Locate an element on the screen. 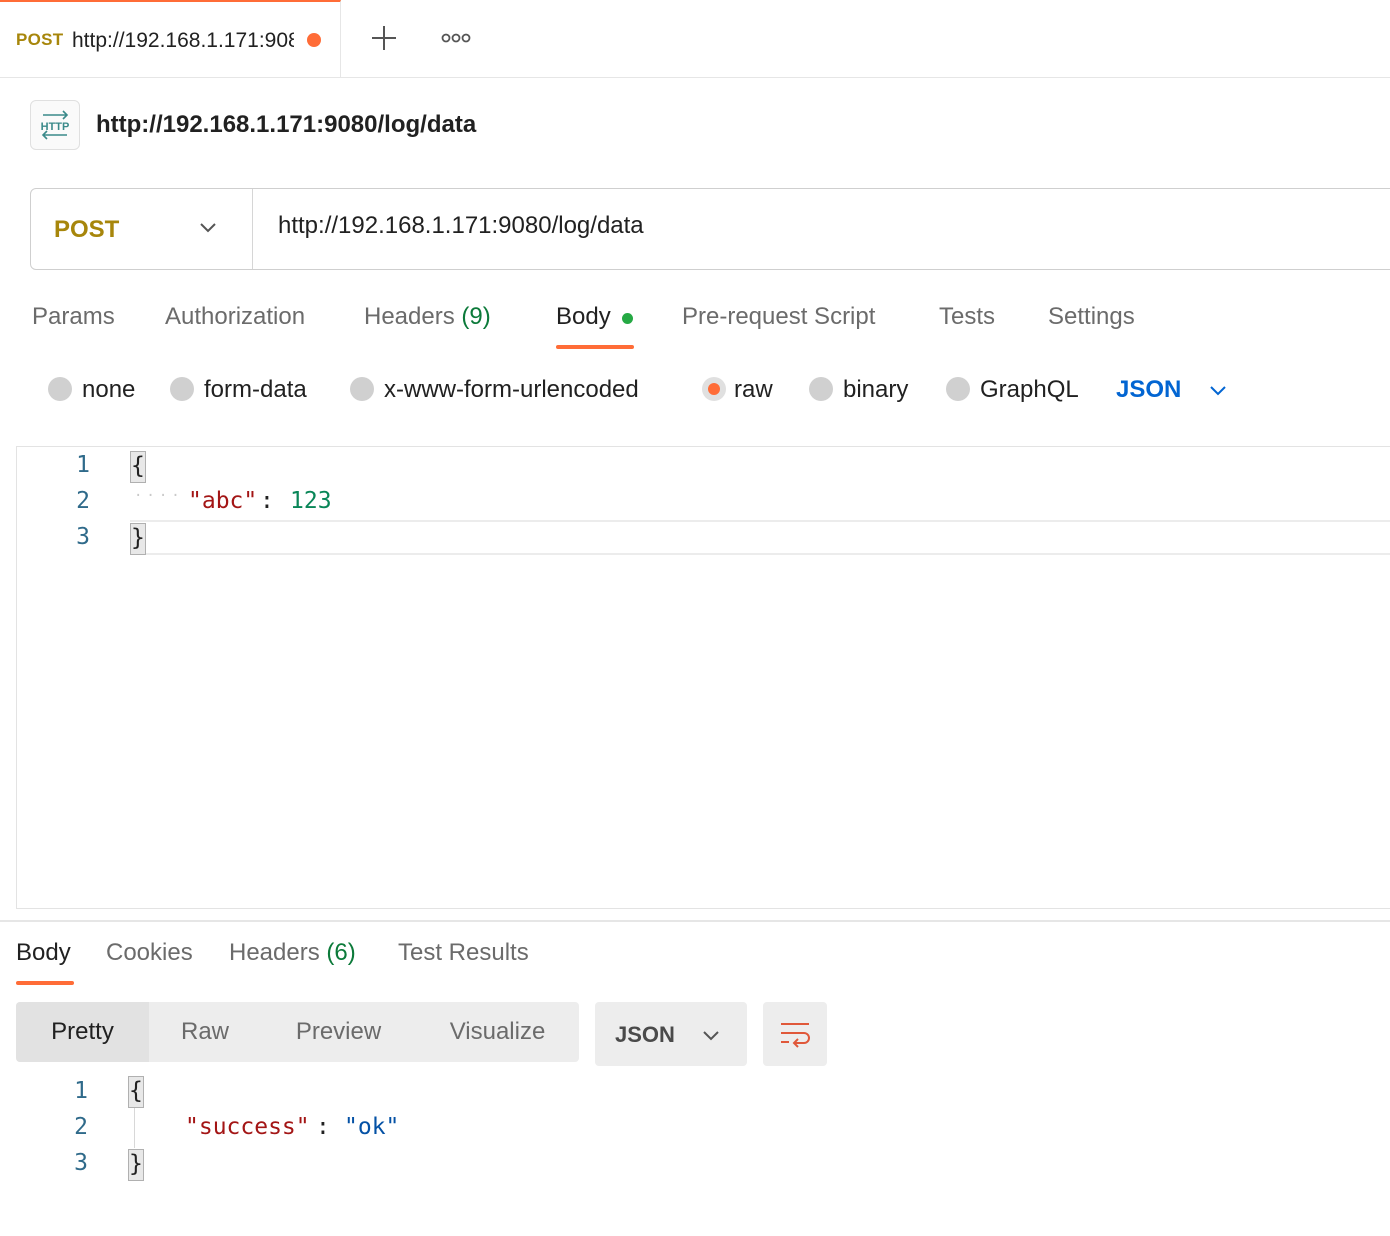  response-json-value: "ok" is located at coordinates (372, 1127).